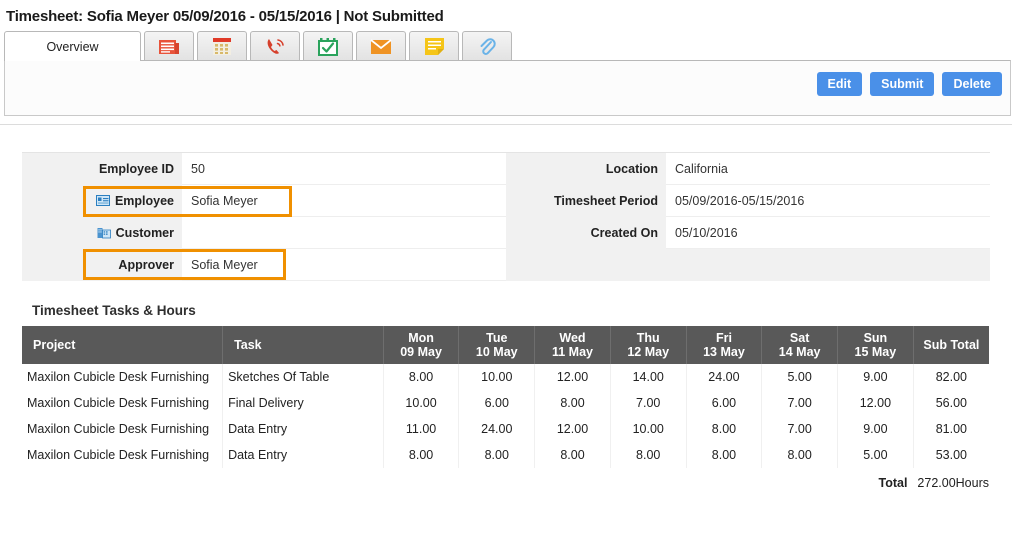 The height and width of the screenshot is (548, 1012). I want to click on tab-tasks, so click(328, 46).